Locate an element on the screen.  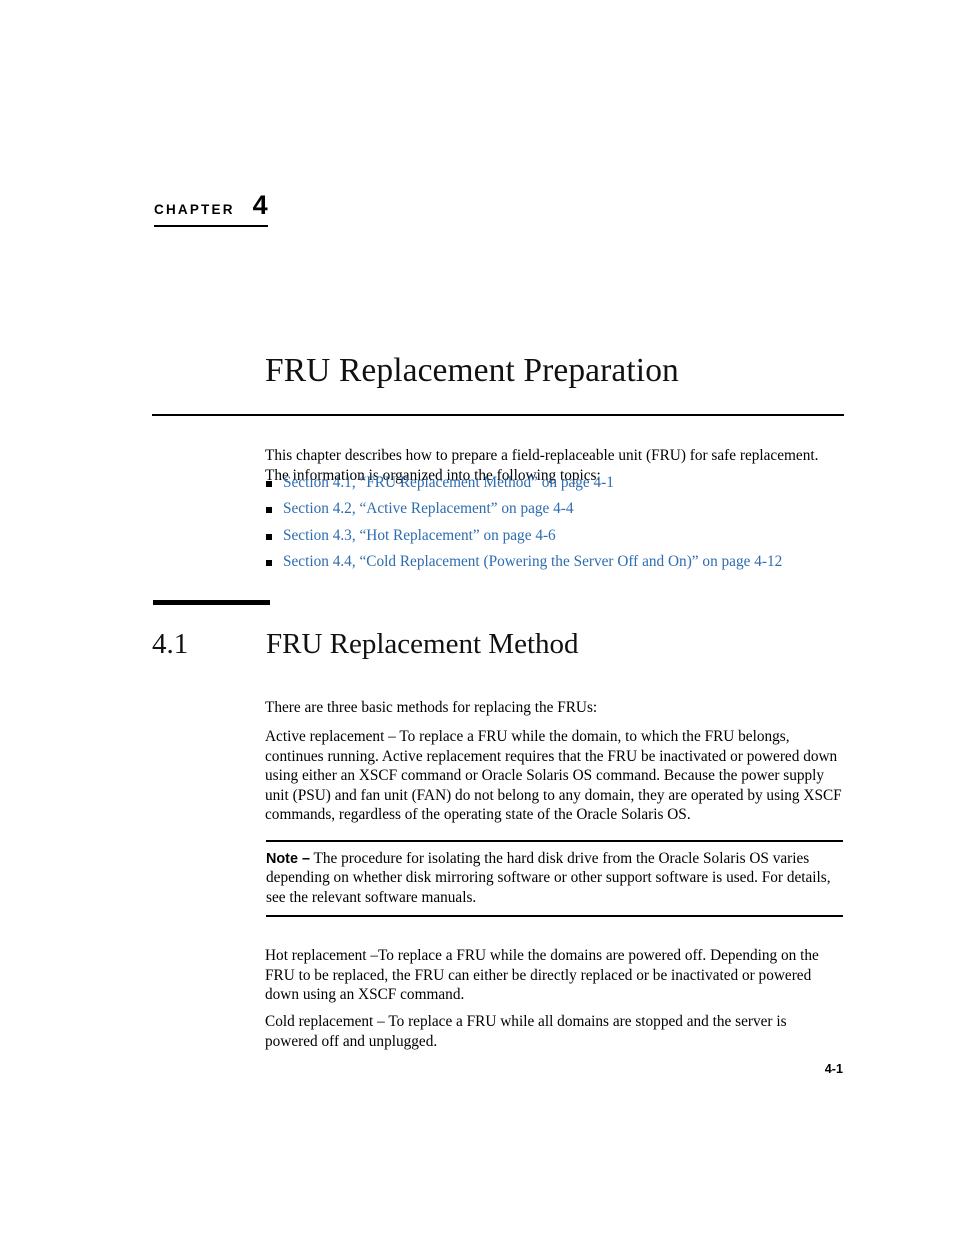
title-divider-rule is located at coordinates (498, 415).